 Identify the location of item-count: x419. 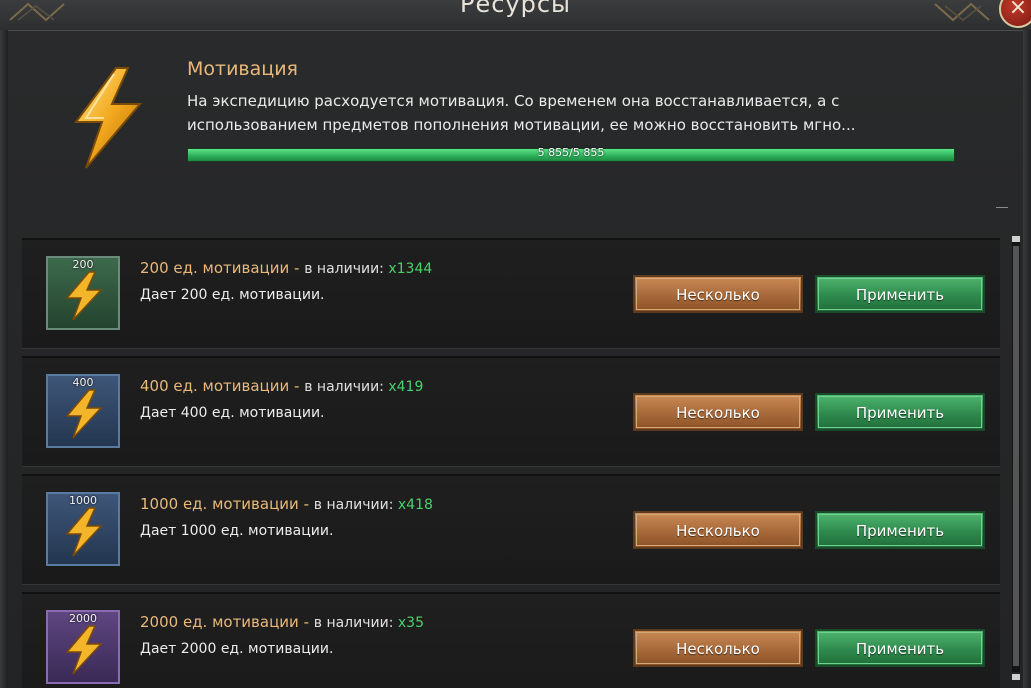
(406, 387).